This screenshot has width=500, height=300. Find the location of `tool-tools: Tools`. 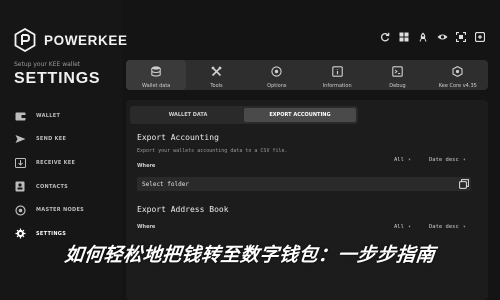

tool-tools: Tools is located at coordinates (216, 75).